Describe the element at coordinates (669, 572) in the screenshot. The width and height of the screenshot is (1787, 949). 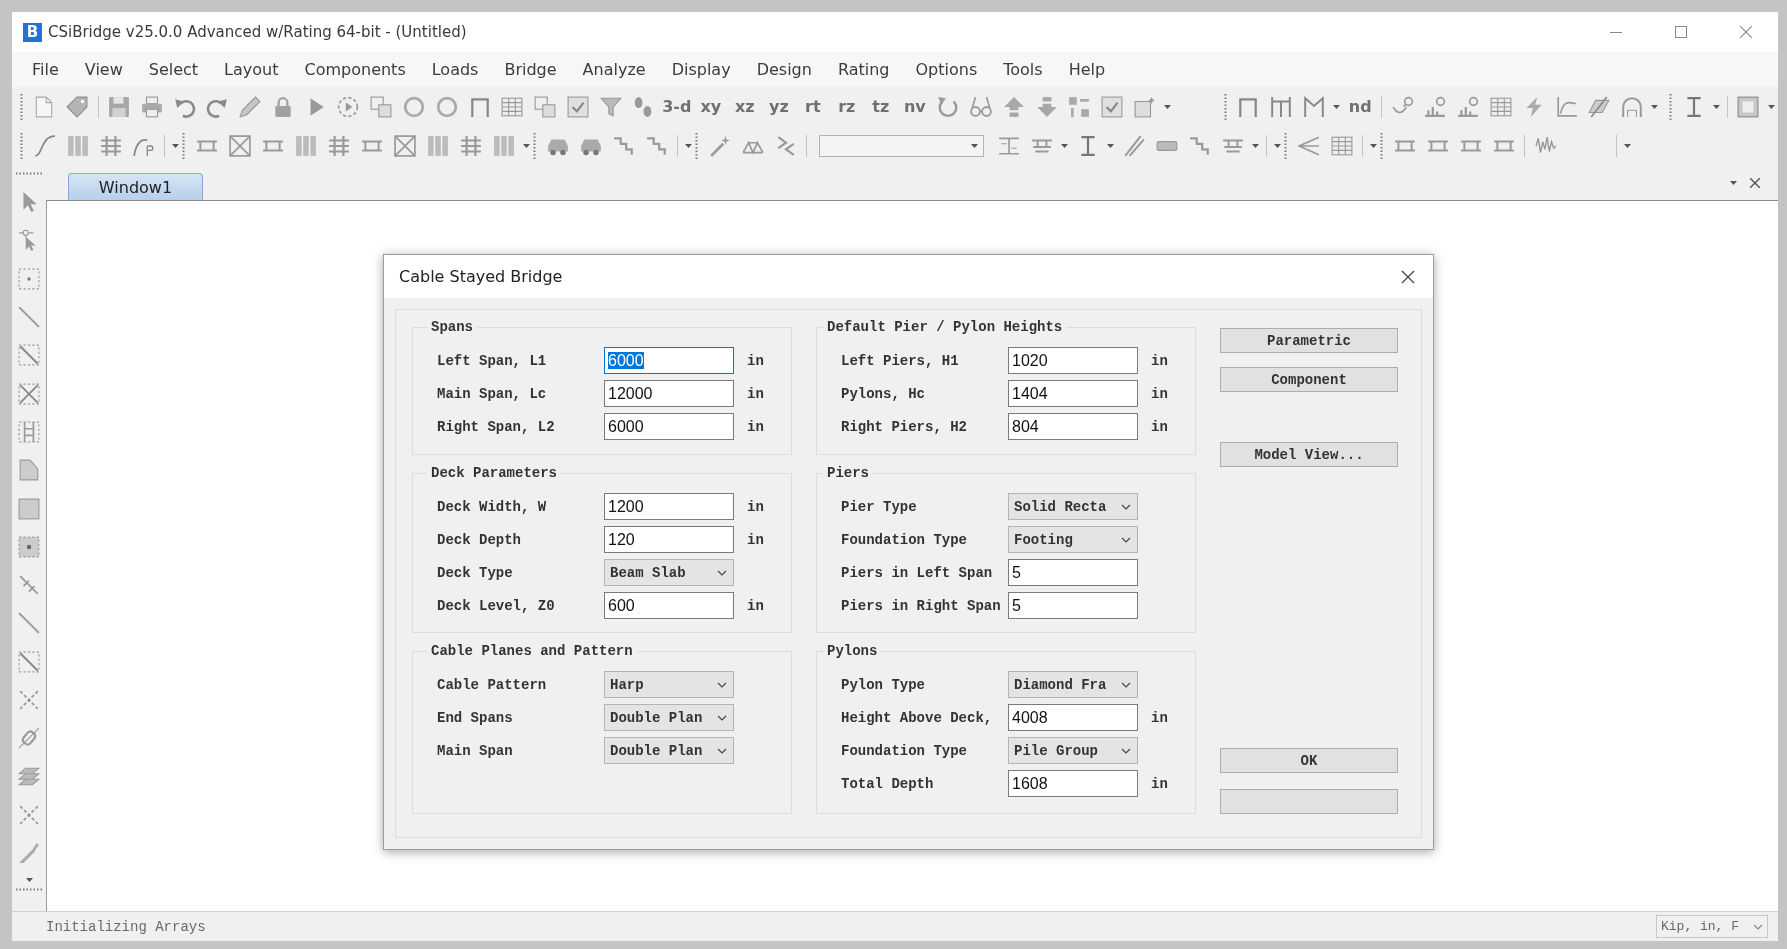
I see `dropdown: Beam Slab` at that location.